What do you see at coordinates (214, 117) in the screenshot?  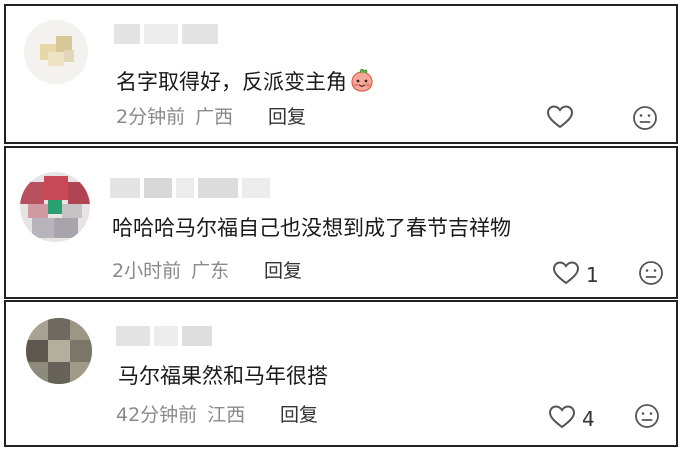 I see `comment-location: 广西` at bounding box center [214, 117].